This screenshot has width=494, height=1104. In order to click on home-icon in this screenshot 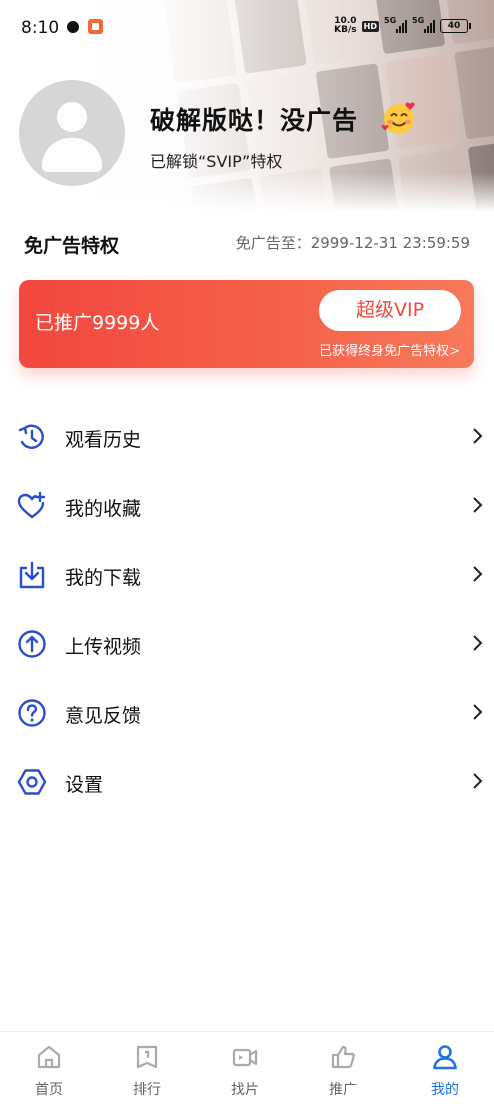, I will do `click(49, 1057)`.